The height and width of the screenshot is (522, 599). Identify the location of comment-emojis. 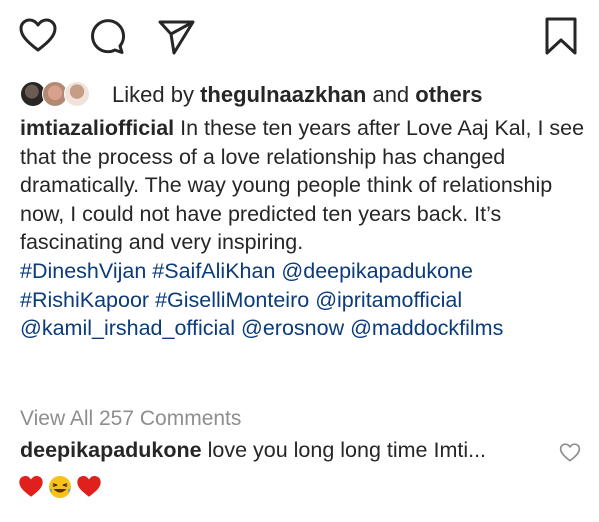
(60, 487).